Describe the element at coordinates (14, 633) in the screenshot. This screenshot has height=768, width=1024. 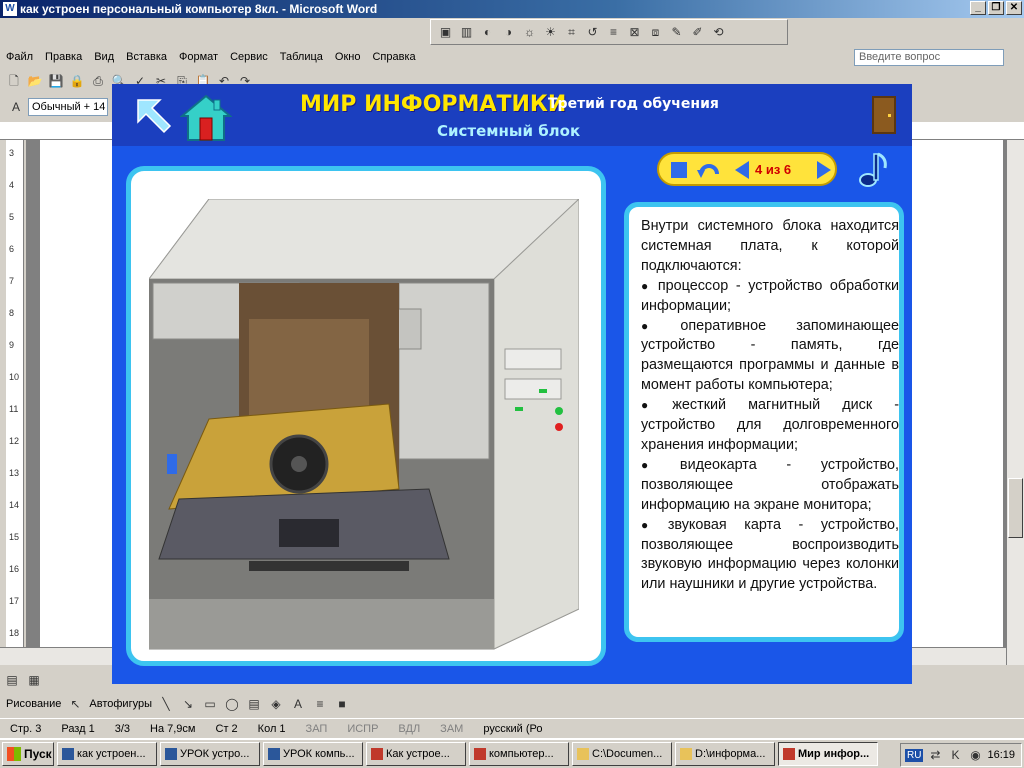
I see `ruler-mark: 18` at that location.